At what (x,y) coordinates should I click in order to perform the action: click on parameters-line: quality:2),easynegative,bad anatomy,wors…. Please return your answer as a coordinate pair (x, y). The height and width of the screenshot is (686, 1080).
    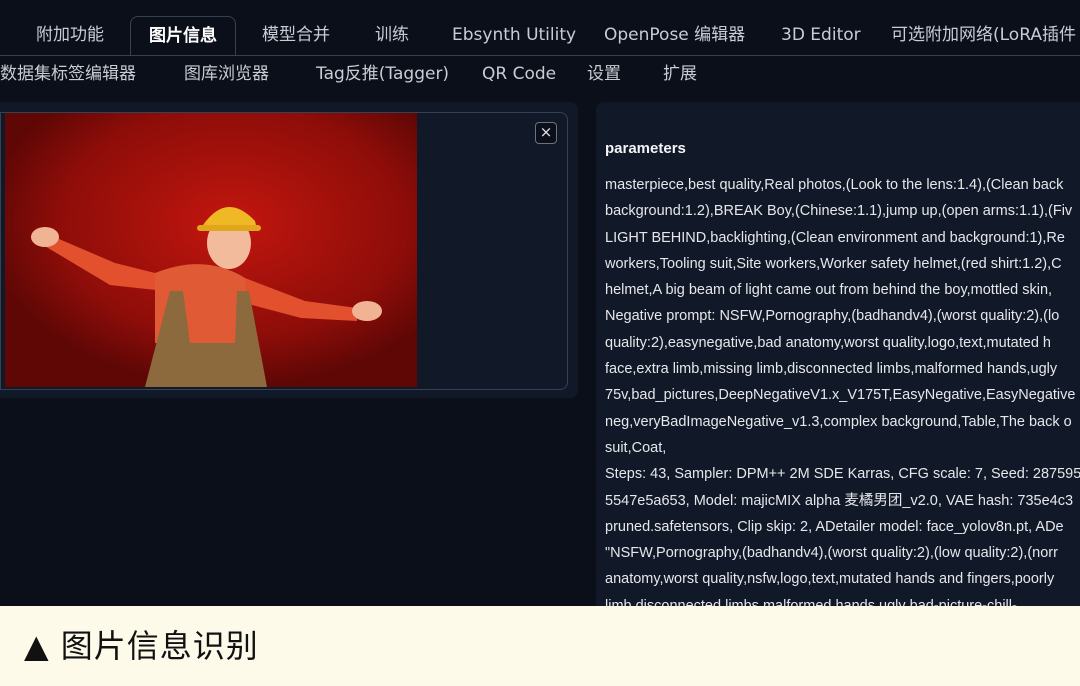
    Looking at the image, I should click on (828, 342).